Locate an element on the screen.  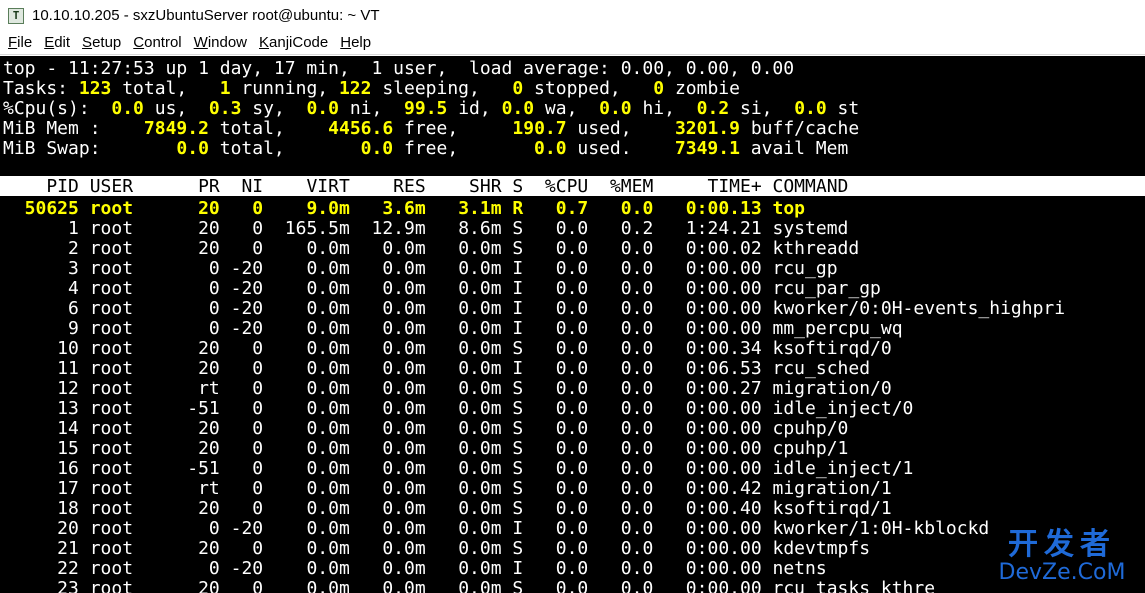
menu-hotkey: H is located at coordinates (346, 42).